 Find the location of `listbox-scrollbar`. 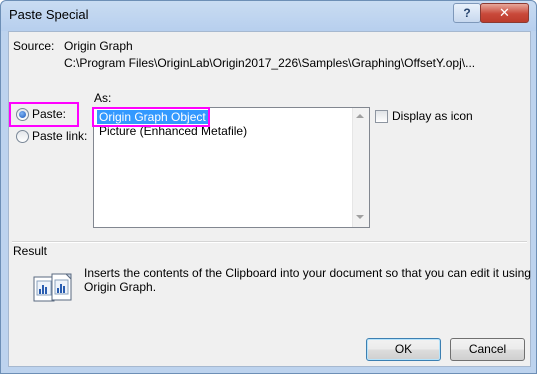

listbox-scrollbar is located at coordinates (360, 167).